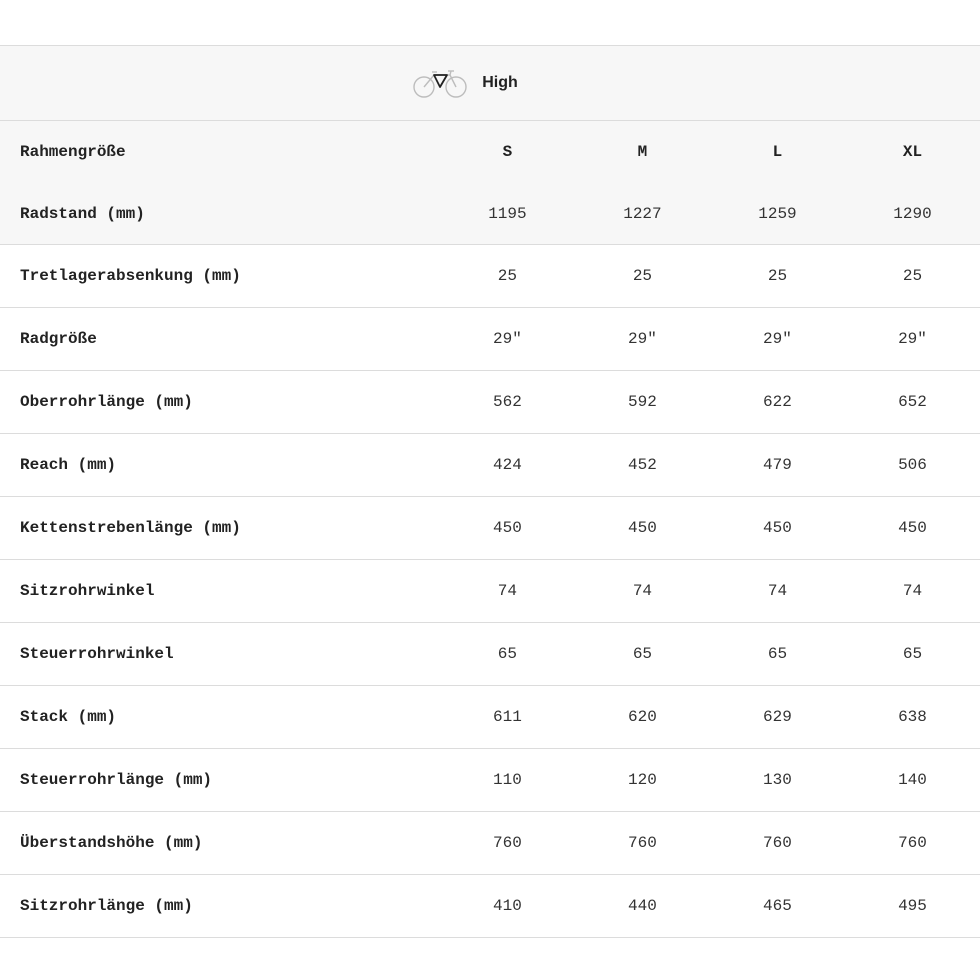 Image resolution: width=980 pixels, height=980 pixels. I want to click on table-row: Sitzrohrlänge (mm) 410 440 465 495, so click(490, 906).